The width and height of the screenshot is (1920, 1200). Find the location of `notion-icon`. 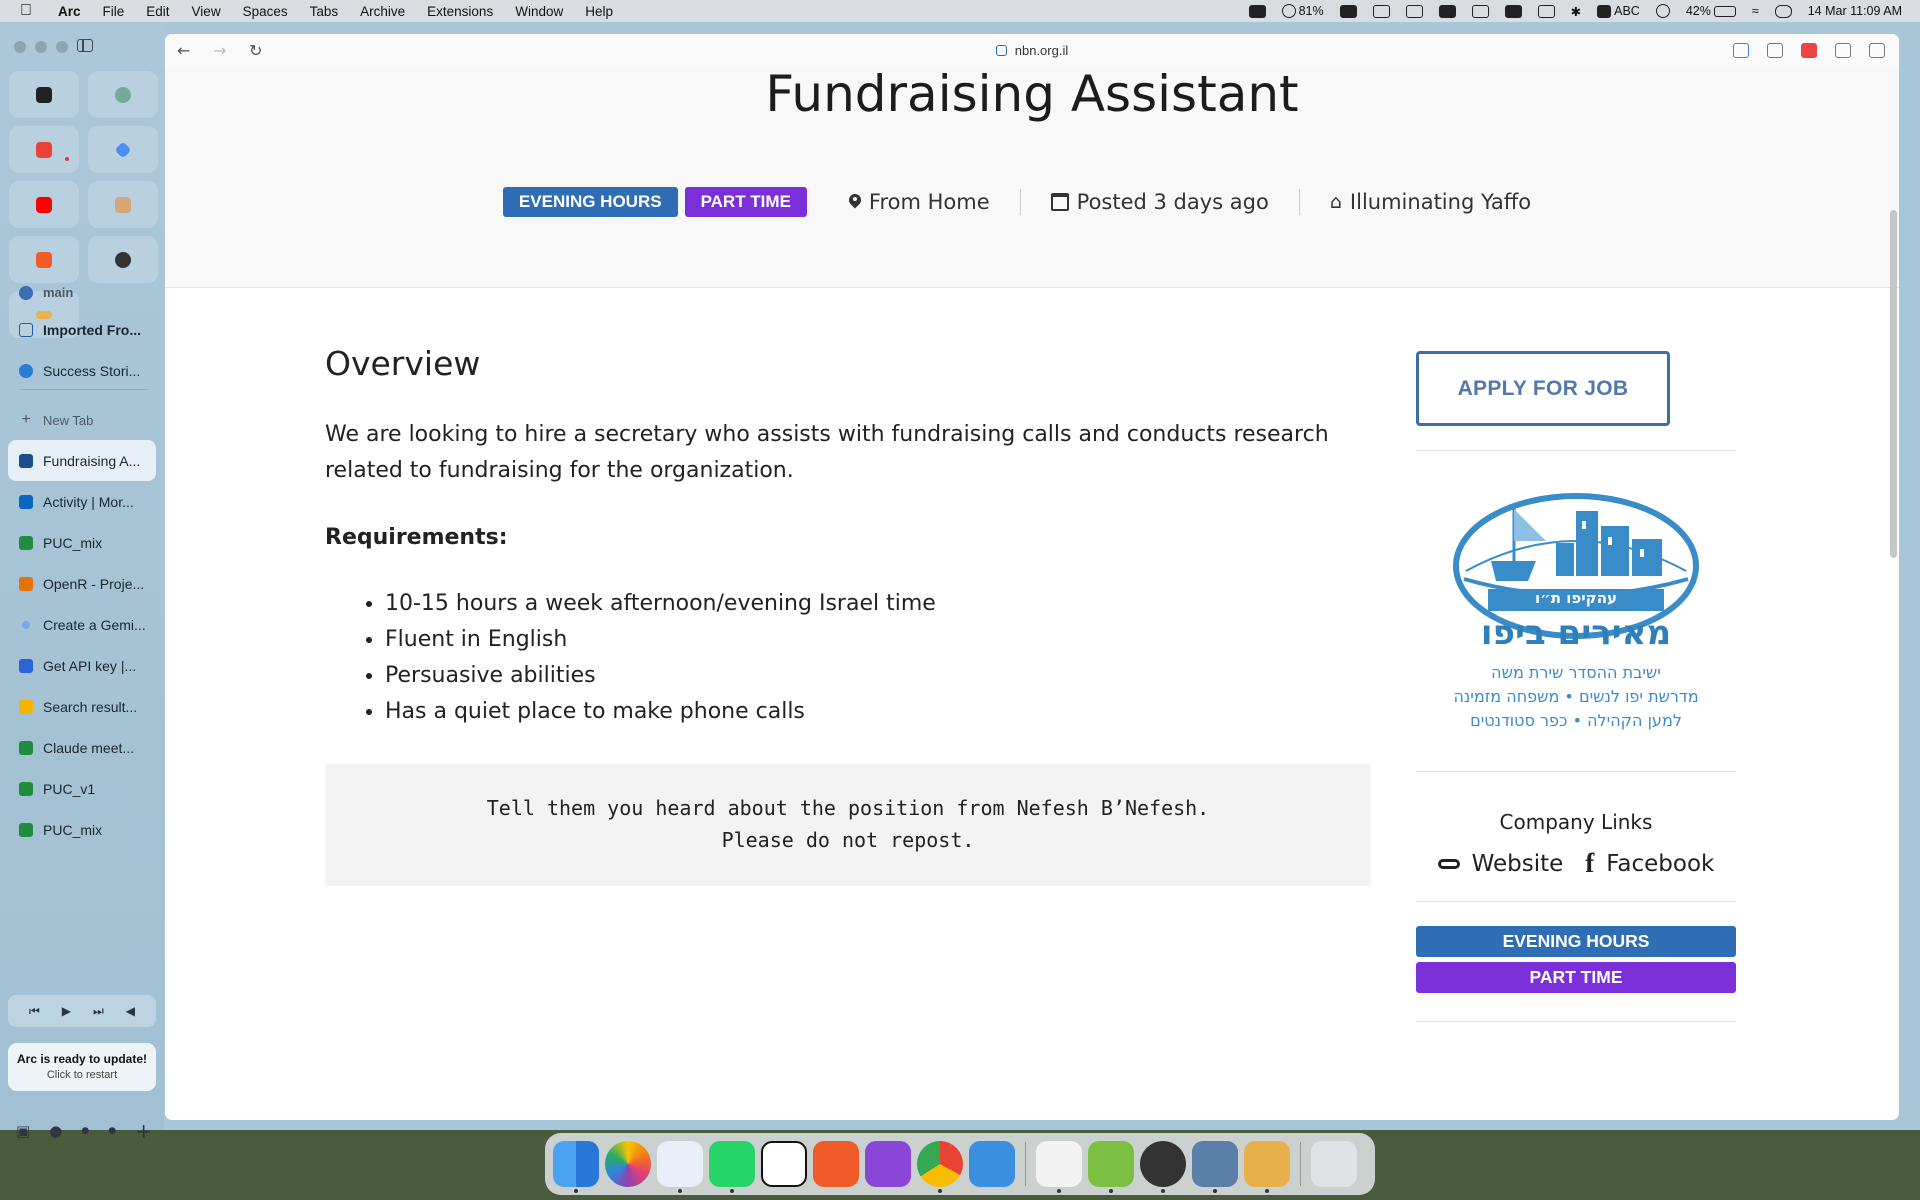

notion-icon is located at coordinates (784, 1164).